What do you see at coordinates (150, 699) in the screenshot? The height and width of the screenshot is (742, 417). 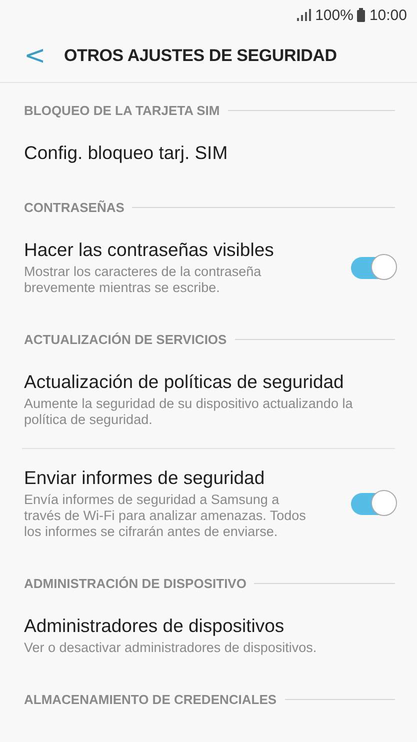 I see `section-header: ALMACENAMIENTO DE CREDENCIALES` at bounding box center [150, 699].